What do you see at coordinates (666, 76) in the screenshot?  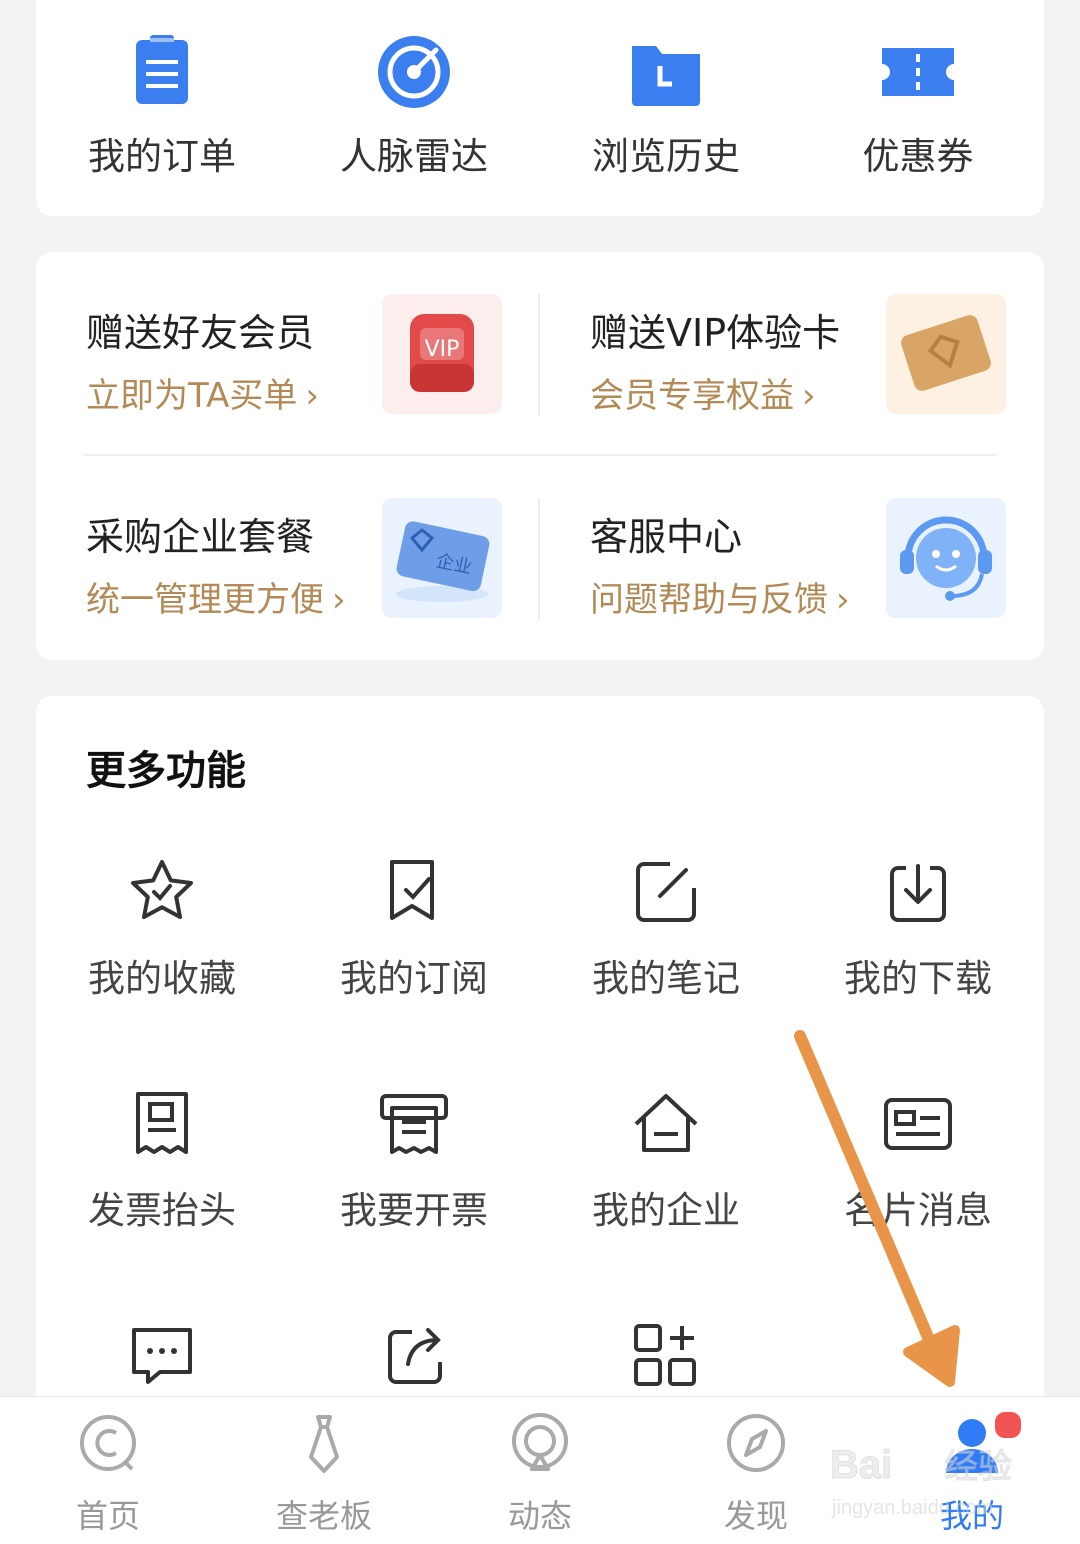 I see `history-folder-icon` at bounding box center [666, 76].